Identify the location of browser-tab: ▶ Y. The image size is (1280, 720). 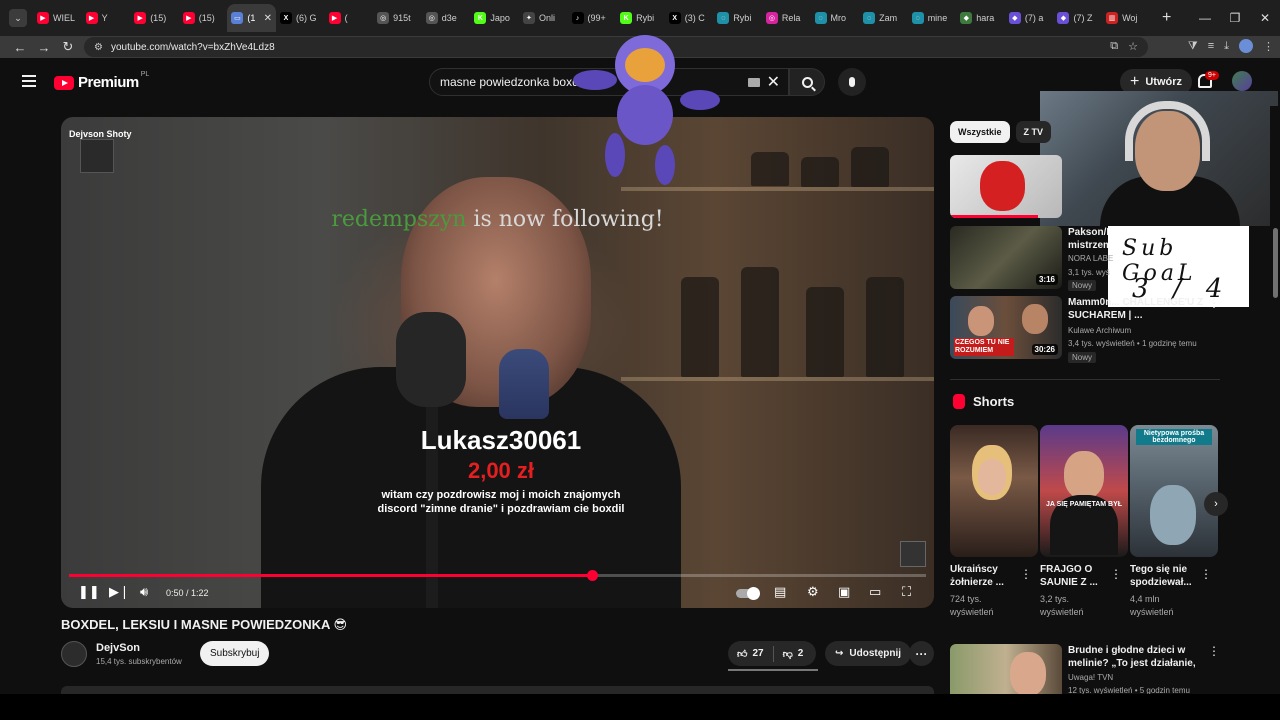
(106, 18).